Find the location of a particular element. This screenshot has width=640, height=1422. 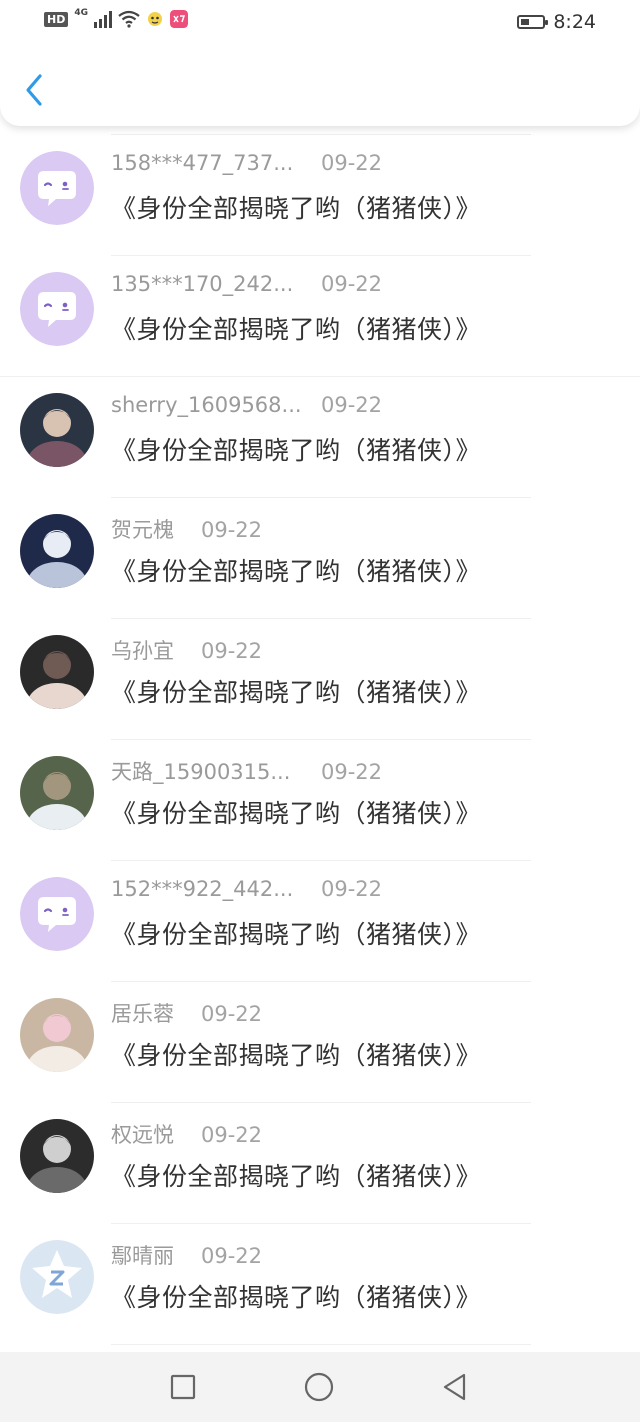

message-meta: 鄢晴丽 09-22 is located at coordinates (186, 1255).